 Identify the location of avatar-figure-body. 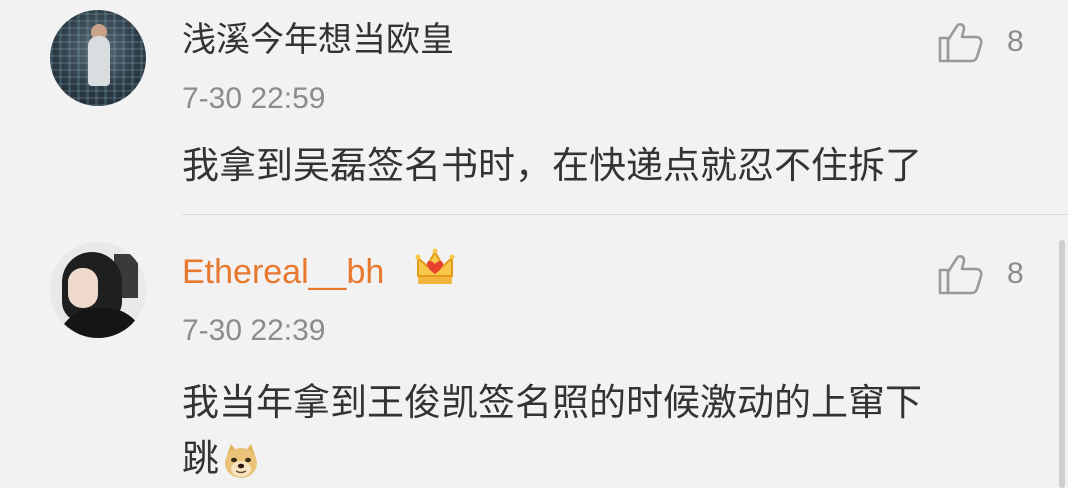
(99, 61).